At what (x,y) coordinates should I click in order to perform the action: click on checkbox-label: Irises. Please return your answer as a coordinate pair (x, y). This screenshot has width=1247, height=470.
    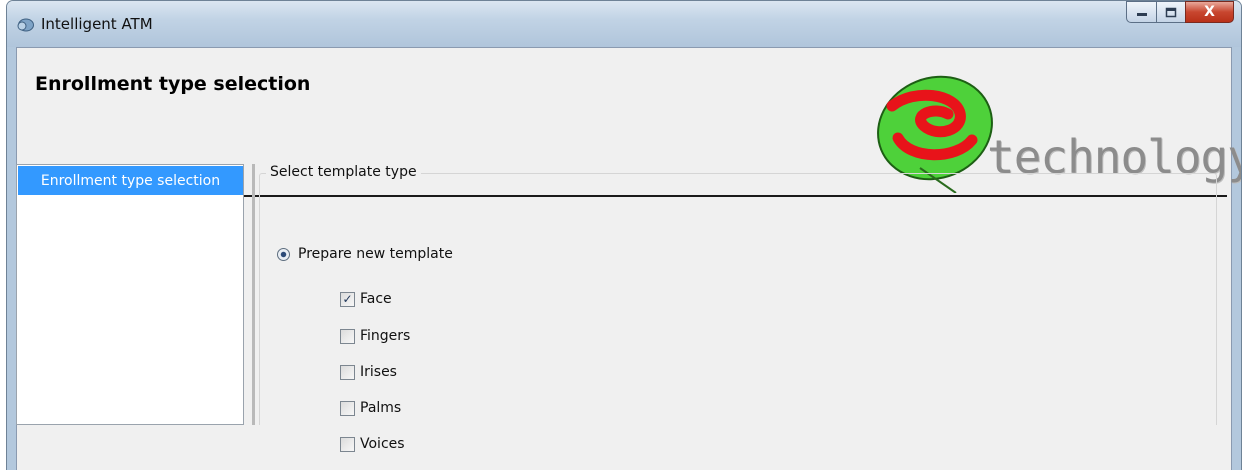
    Looking at the image, I should click on (378, 372).